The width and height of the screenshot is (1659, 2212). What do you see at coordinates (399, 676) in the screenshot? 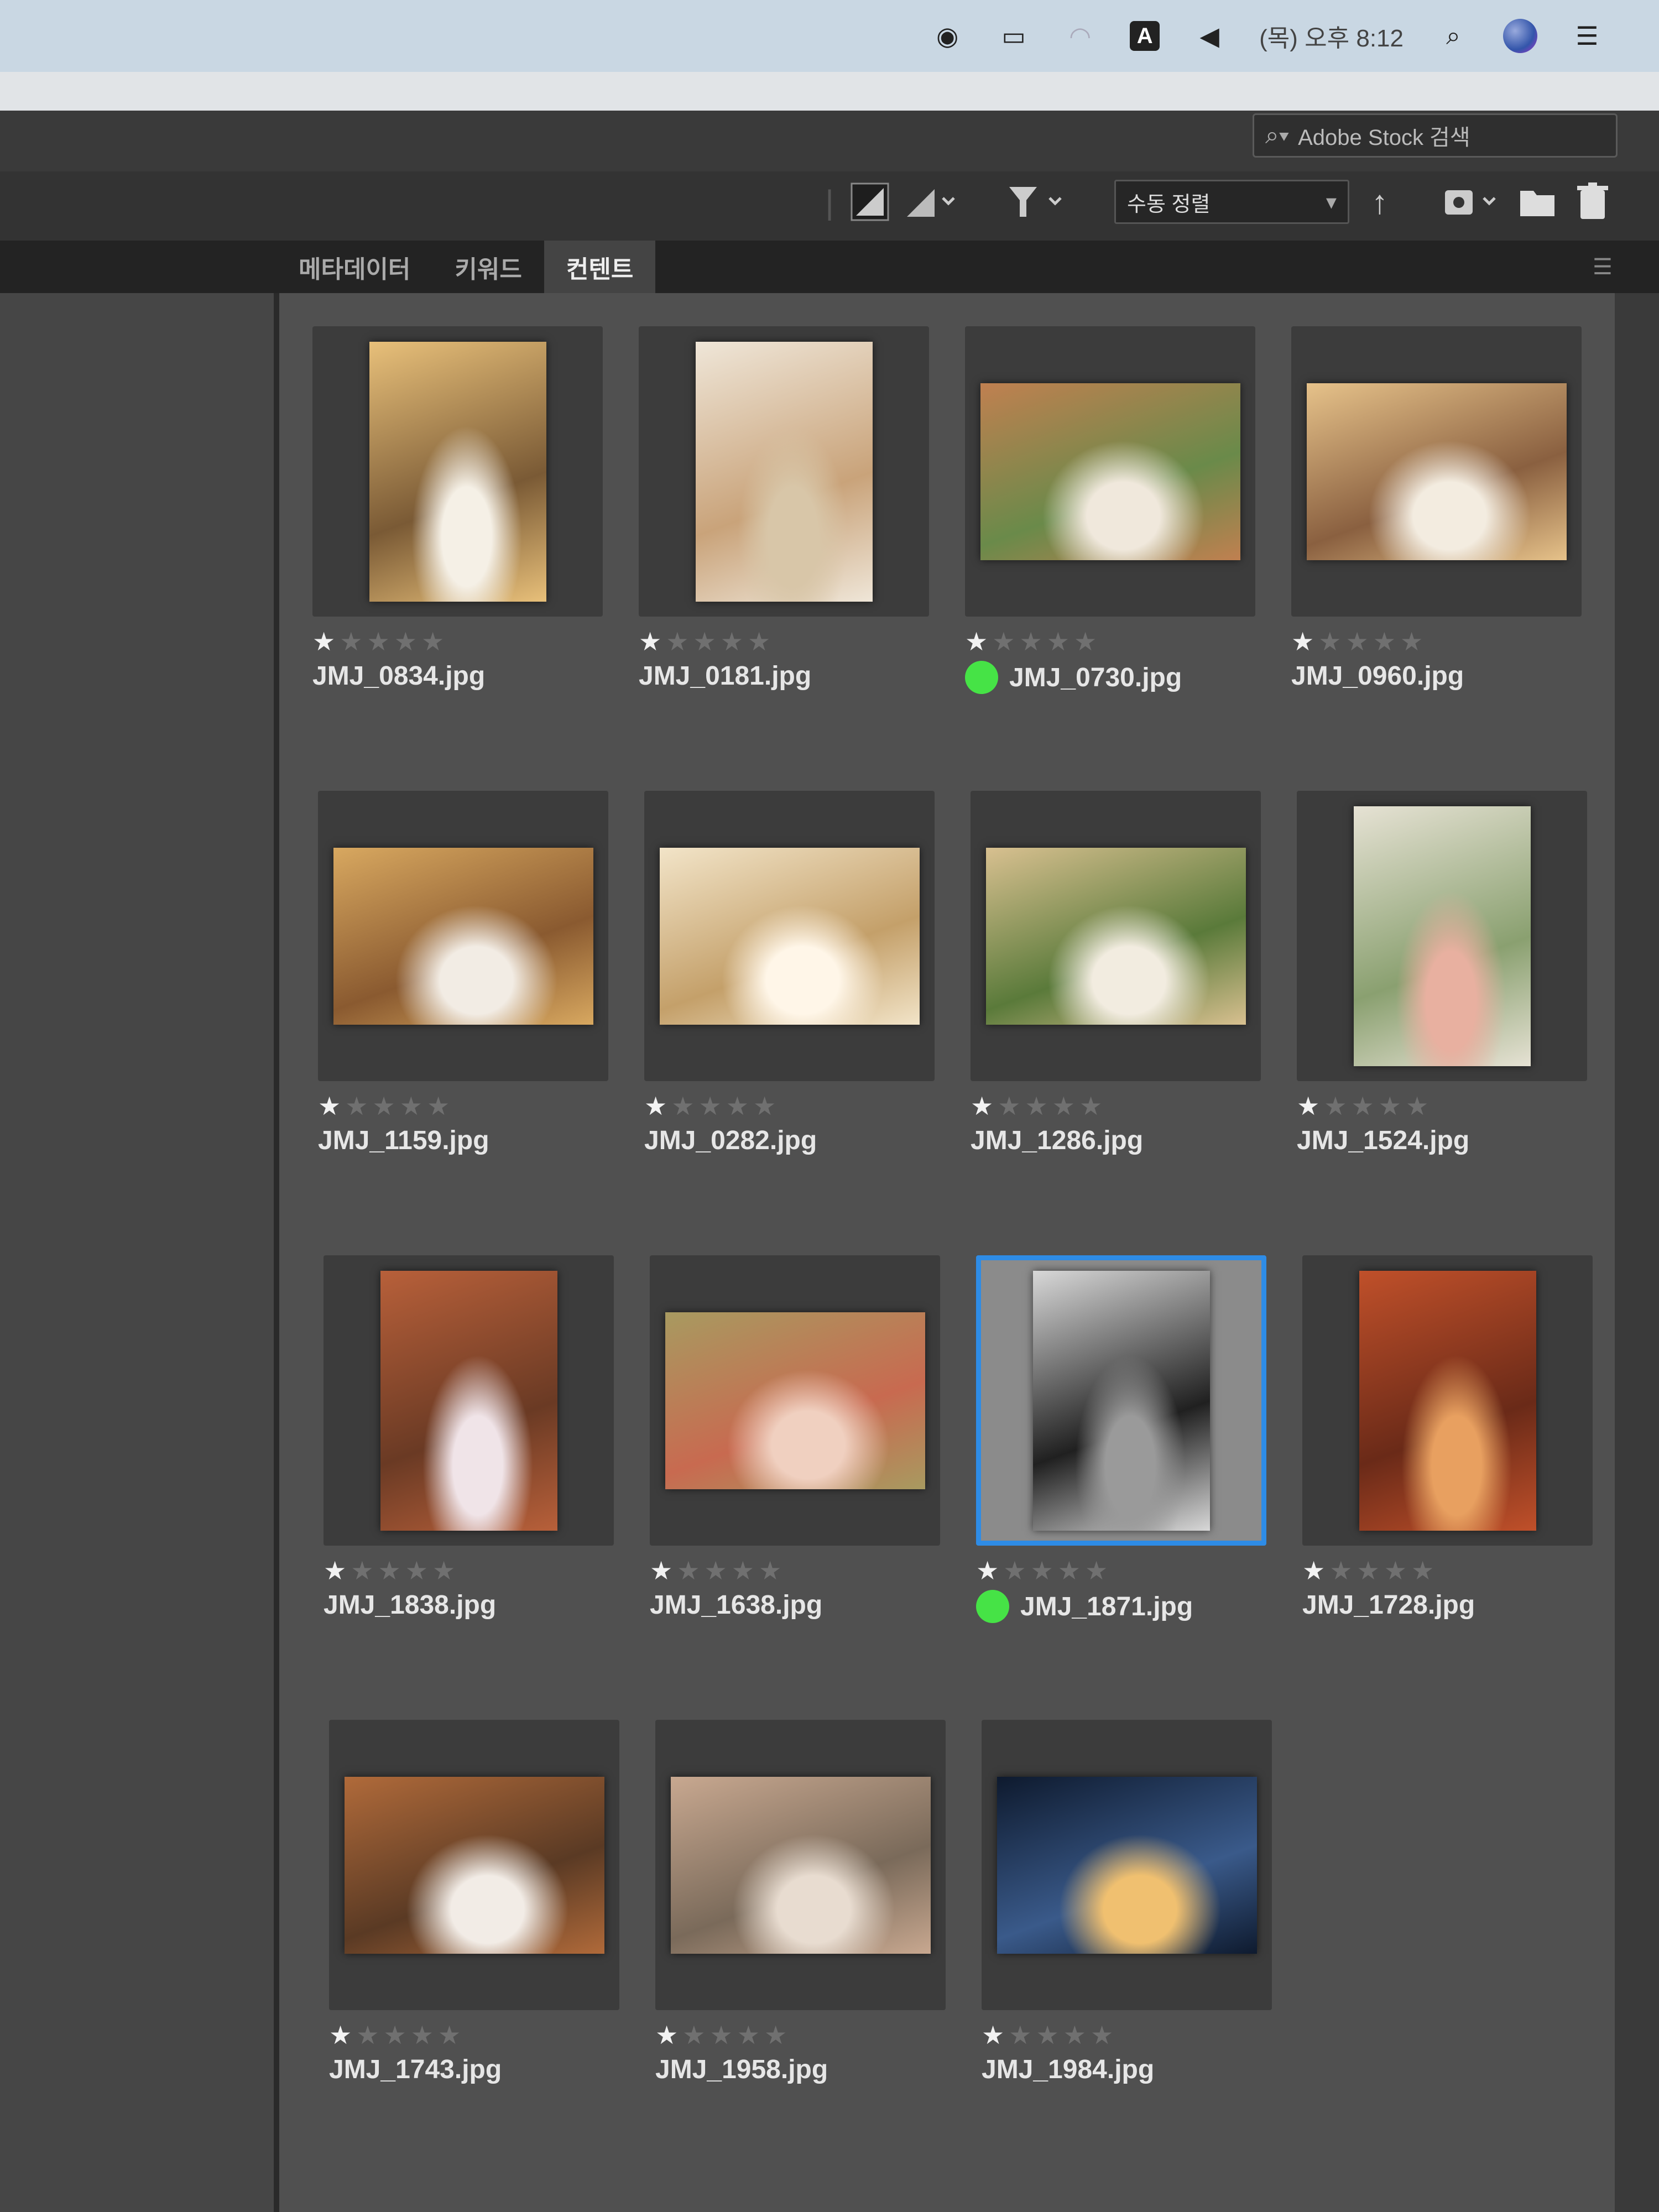
I see `thumbnail-filename: JMJ_0834.jpg` at bounding box center [399, 676].